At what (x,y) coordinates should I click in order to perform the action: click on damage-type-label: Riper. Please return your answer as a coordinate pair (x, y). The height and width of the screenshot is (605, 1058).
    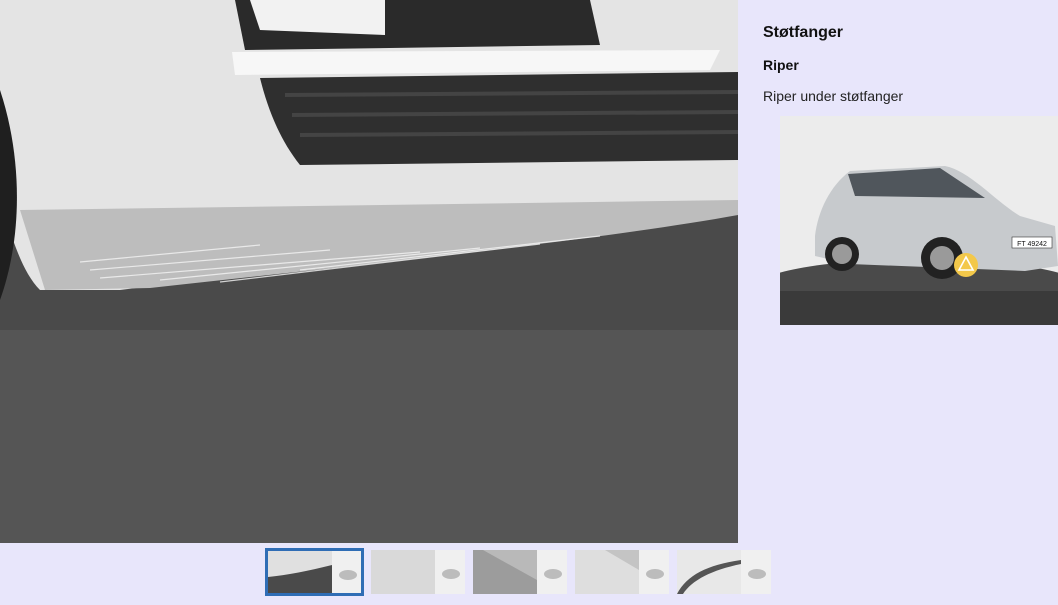
    Looking at the image, I should click on (781, 65).